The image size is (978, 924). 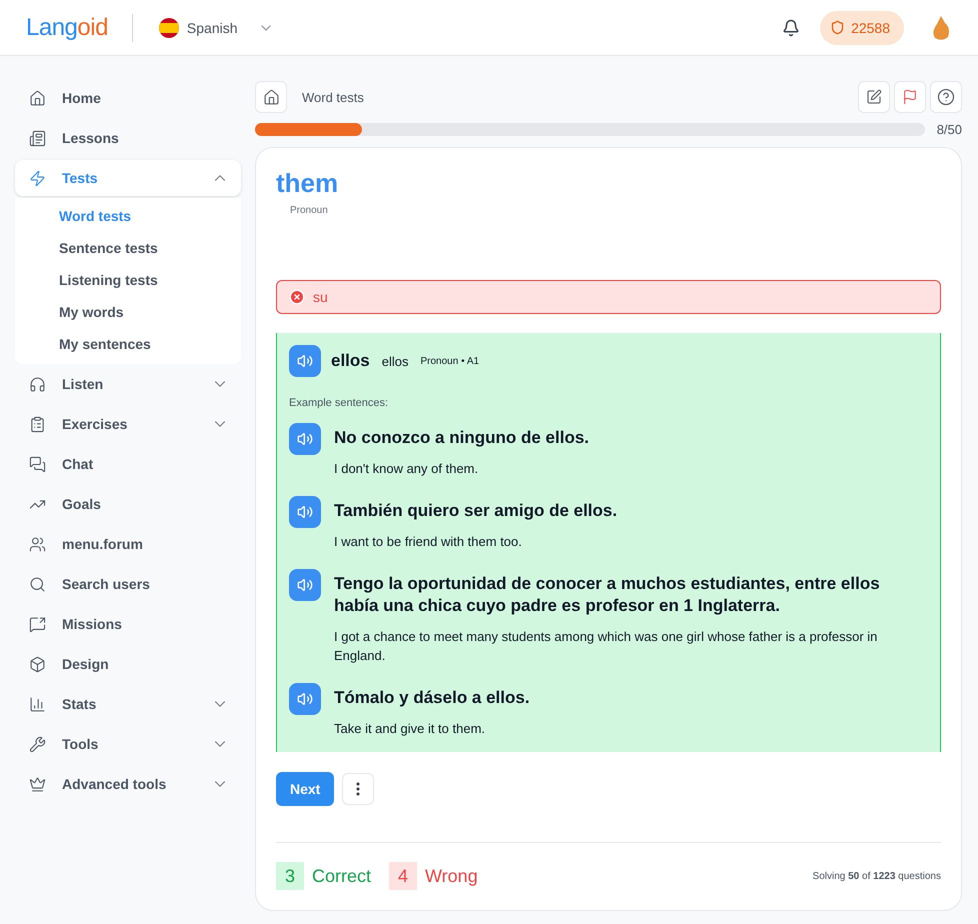 What do you see at coordinates (37, 704) in the screenshot?
I see `bar-chart-icon` at bounding box center [37, 704].